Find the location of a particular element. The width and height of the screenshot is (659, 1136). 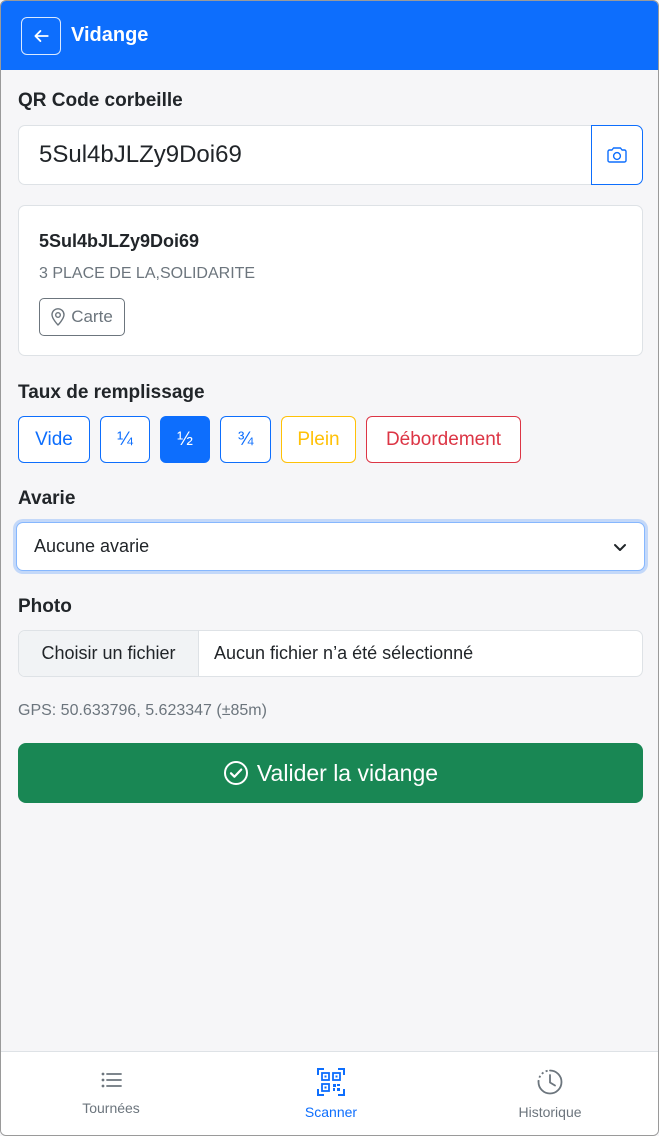

fill-option-three-quarters: ¾ is located at coordinates (245, 439).